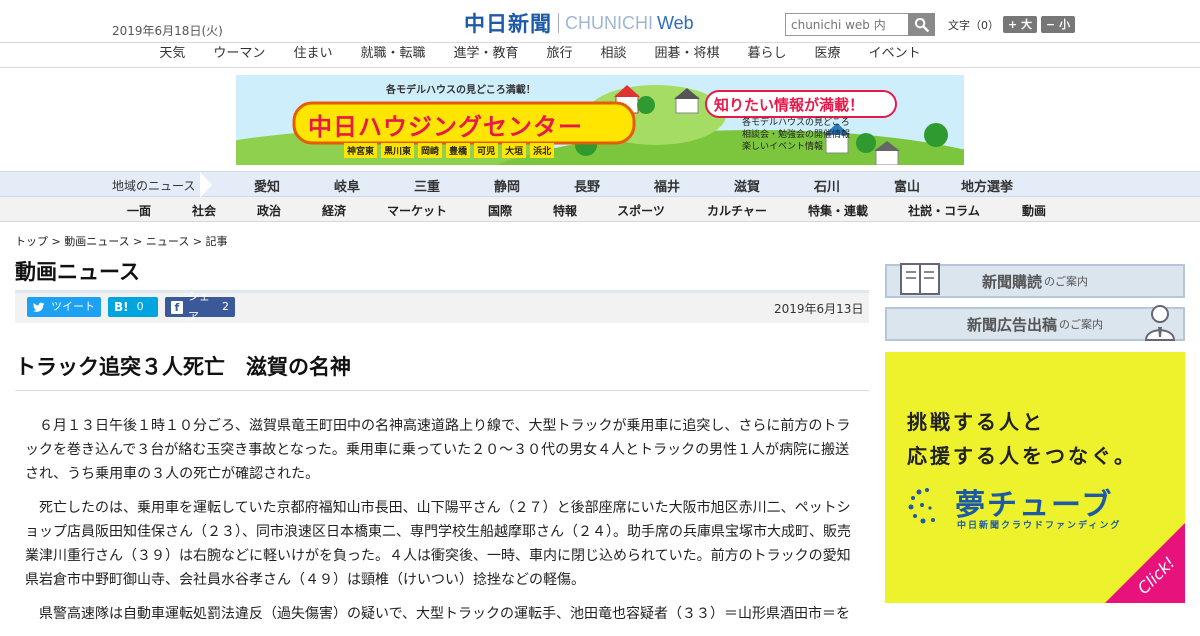 The height and width of the screenshot is (636, 1200). Describe the element at coordinates (1034, 210) in the screenshot. I see `cat-video: 動画` at that location.